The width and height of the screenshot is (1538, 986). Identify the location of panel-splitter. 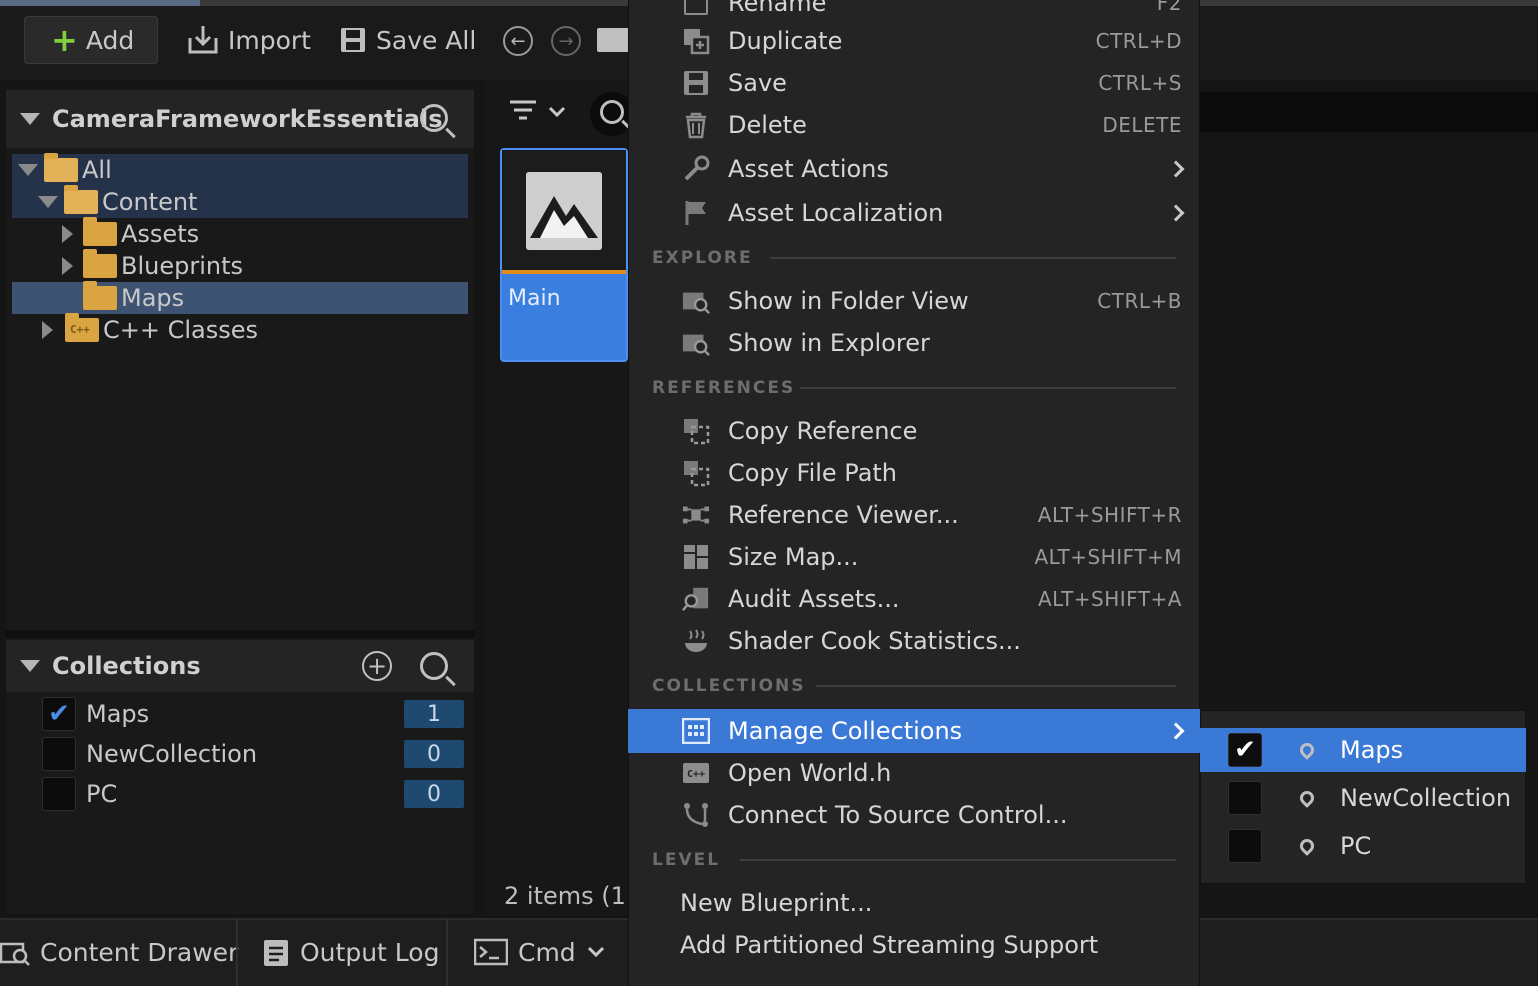
(240, 634).